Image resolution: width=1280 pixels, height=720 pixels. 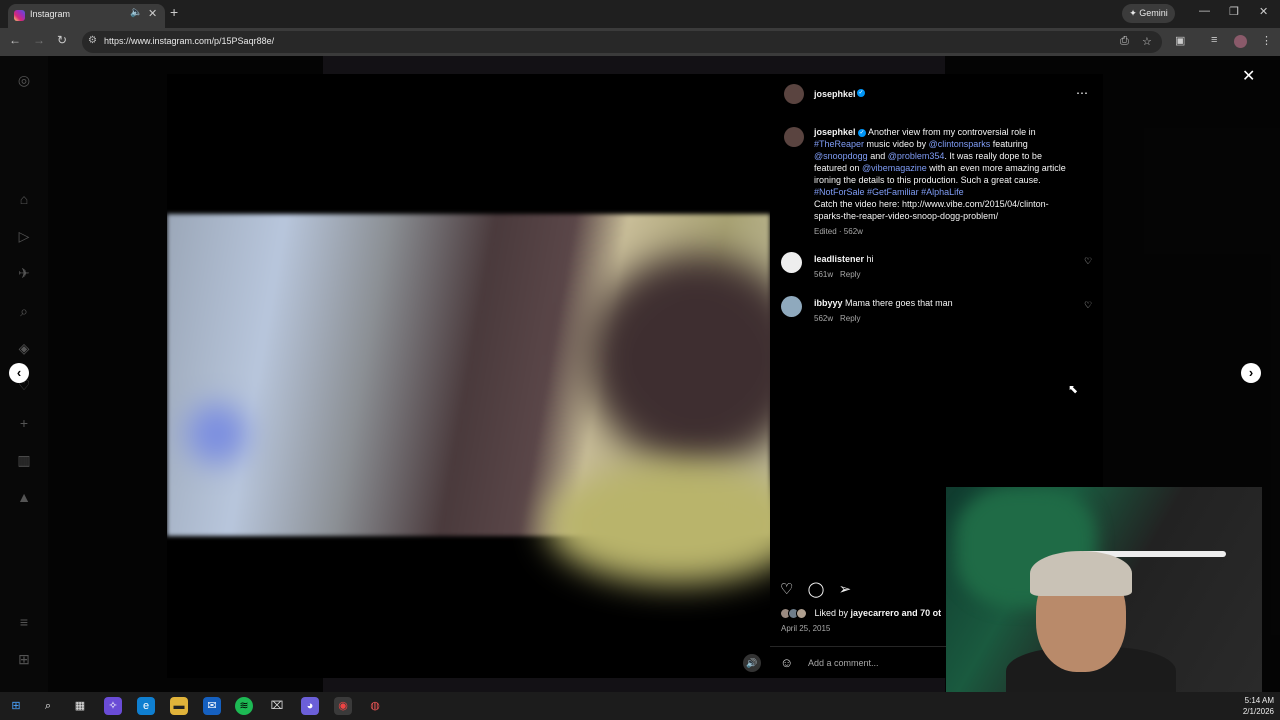 I want to click on obs-icon: ◍, so click(x=375, y=706).